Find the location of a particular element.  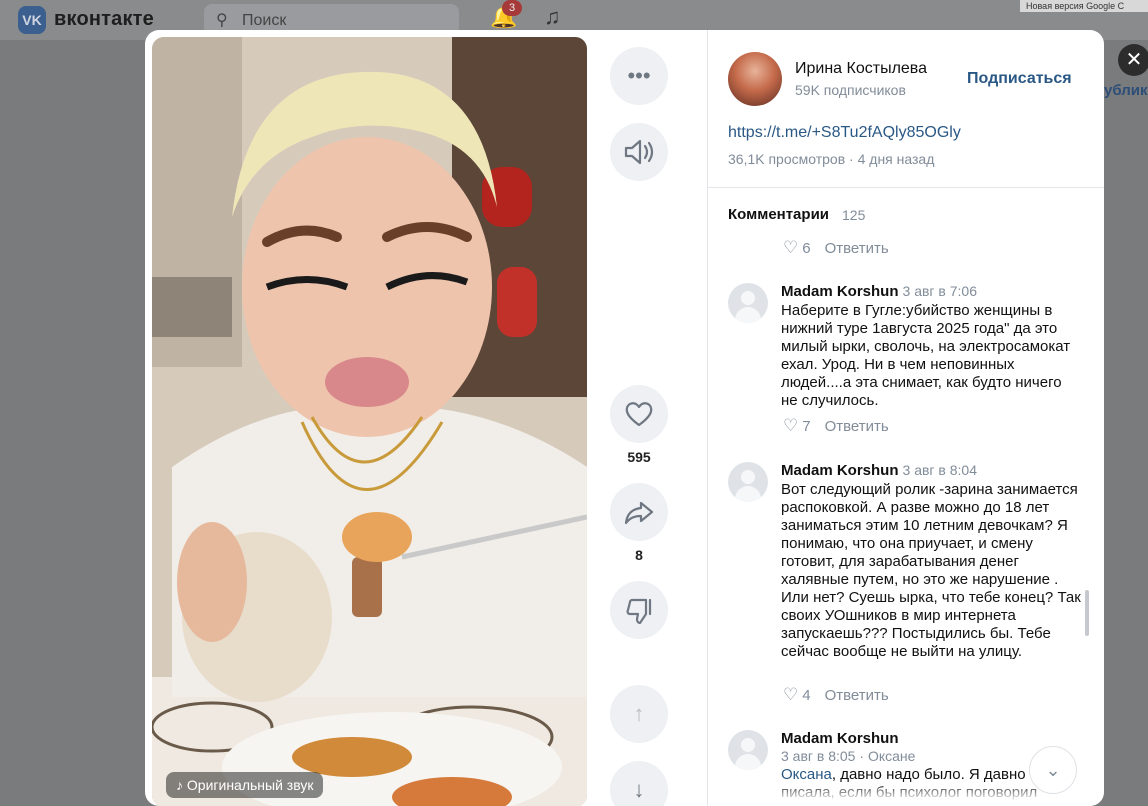

reply-to-name: Оксане is located at coordinates (891, 756).